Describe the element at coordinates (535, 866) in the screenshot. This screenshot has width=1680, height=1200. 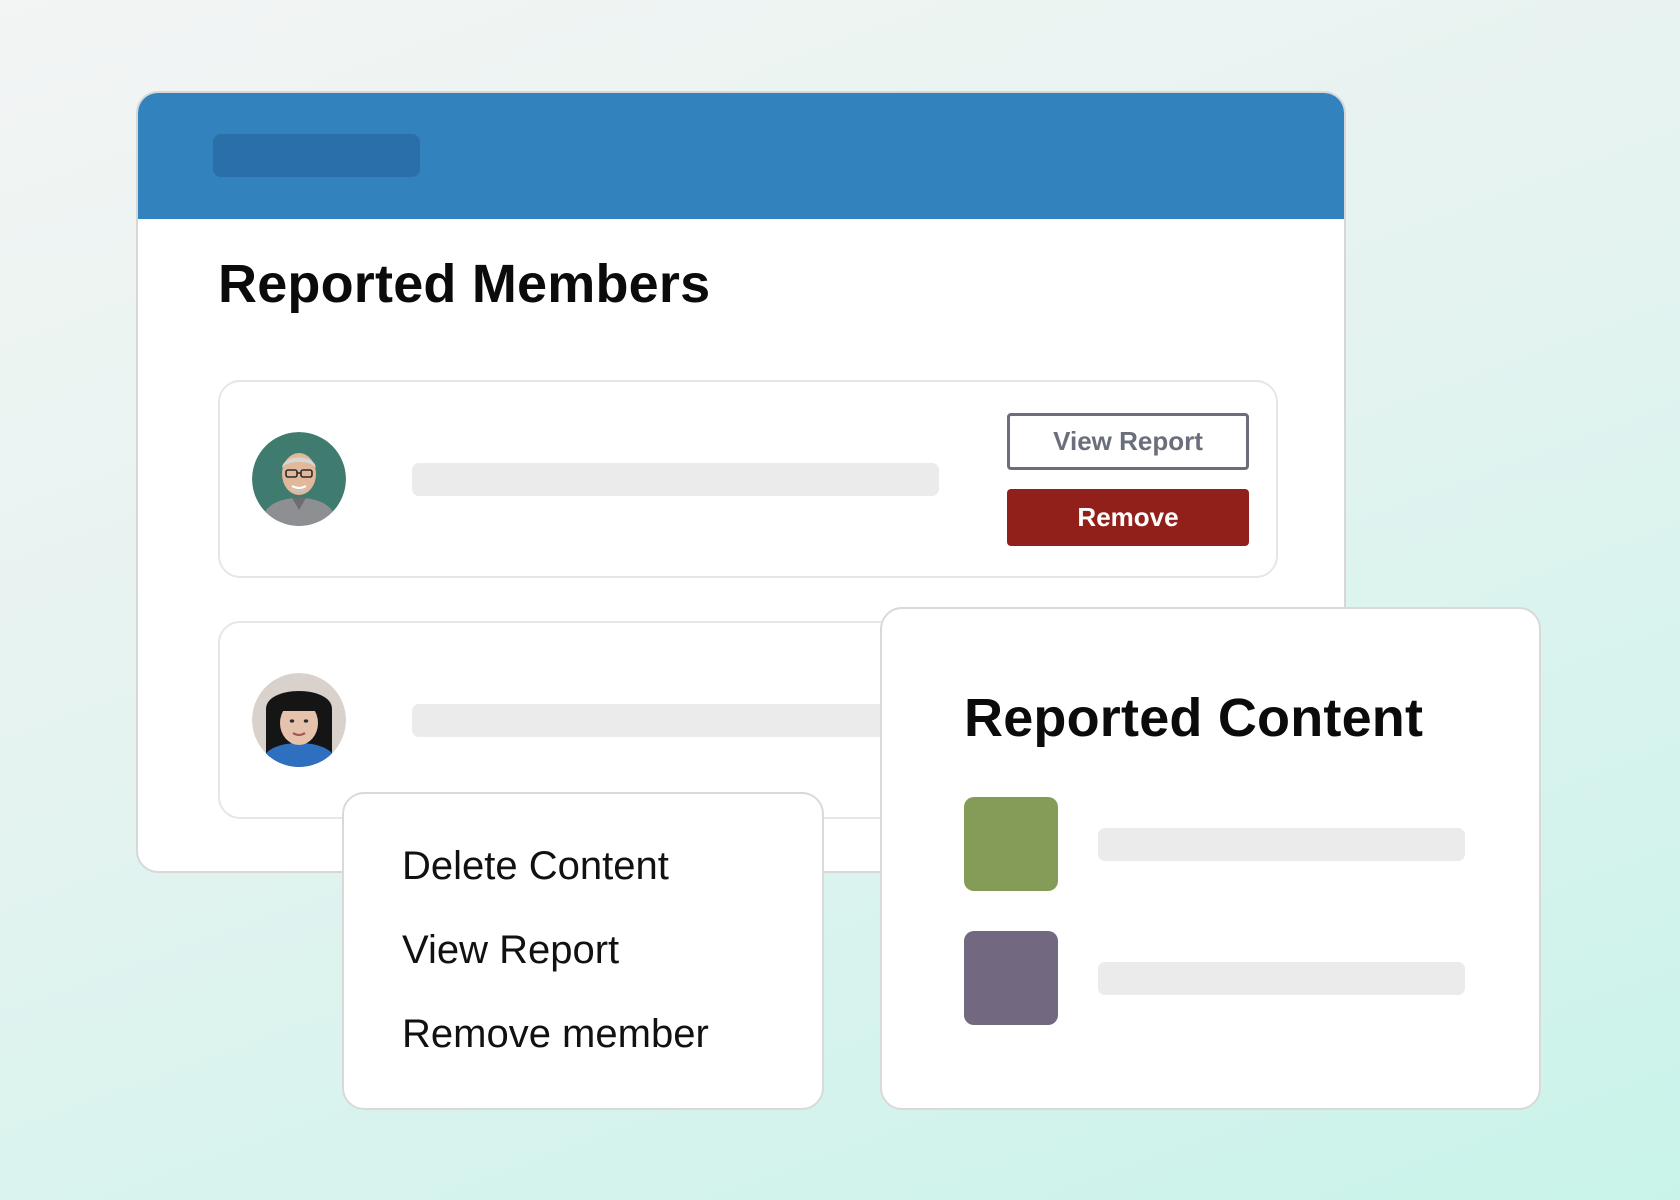
I see `menu-item-delete-content: Delete Content` at that location.